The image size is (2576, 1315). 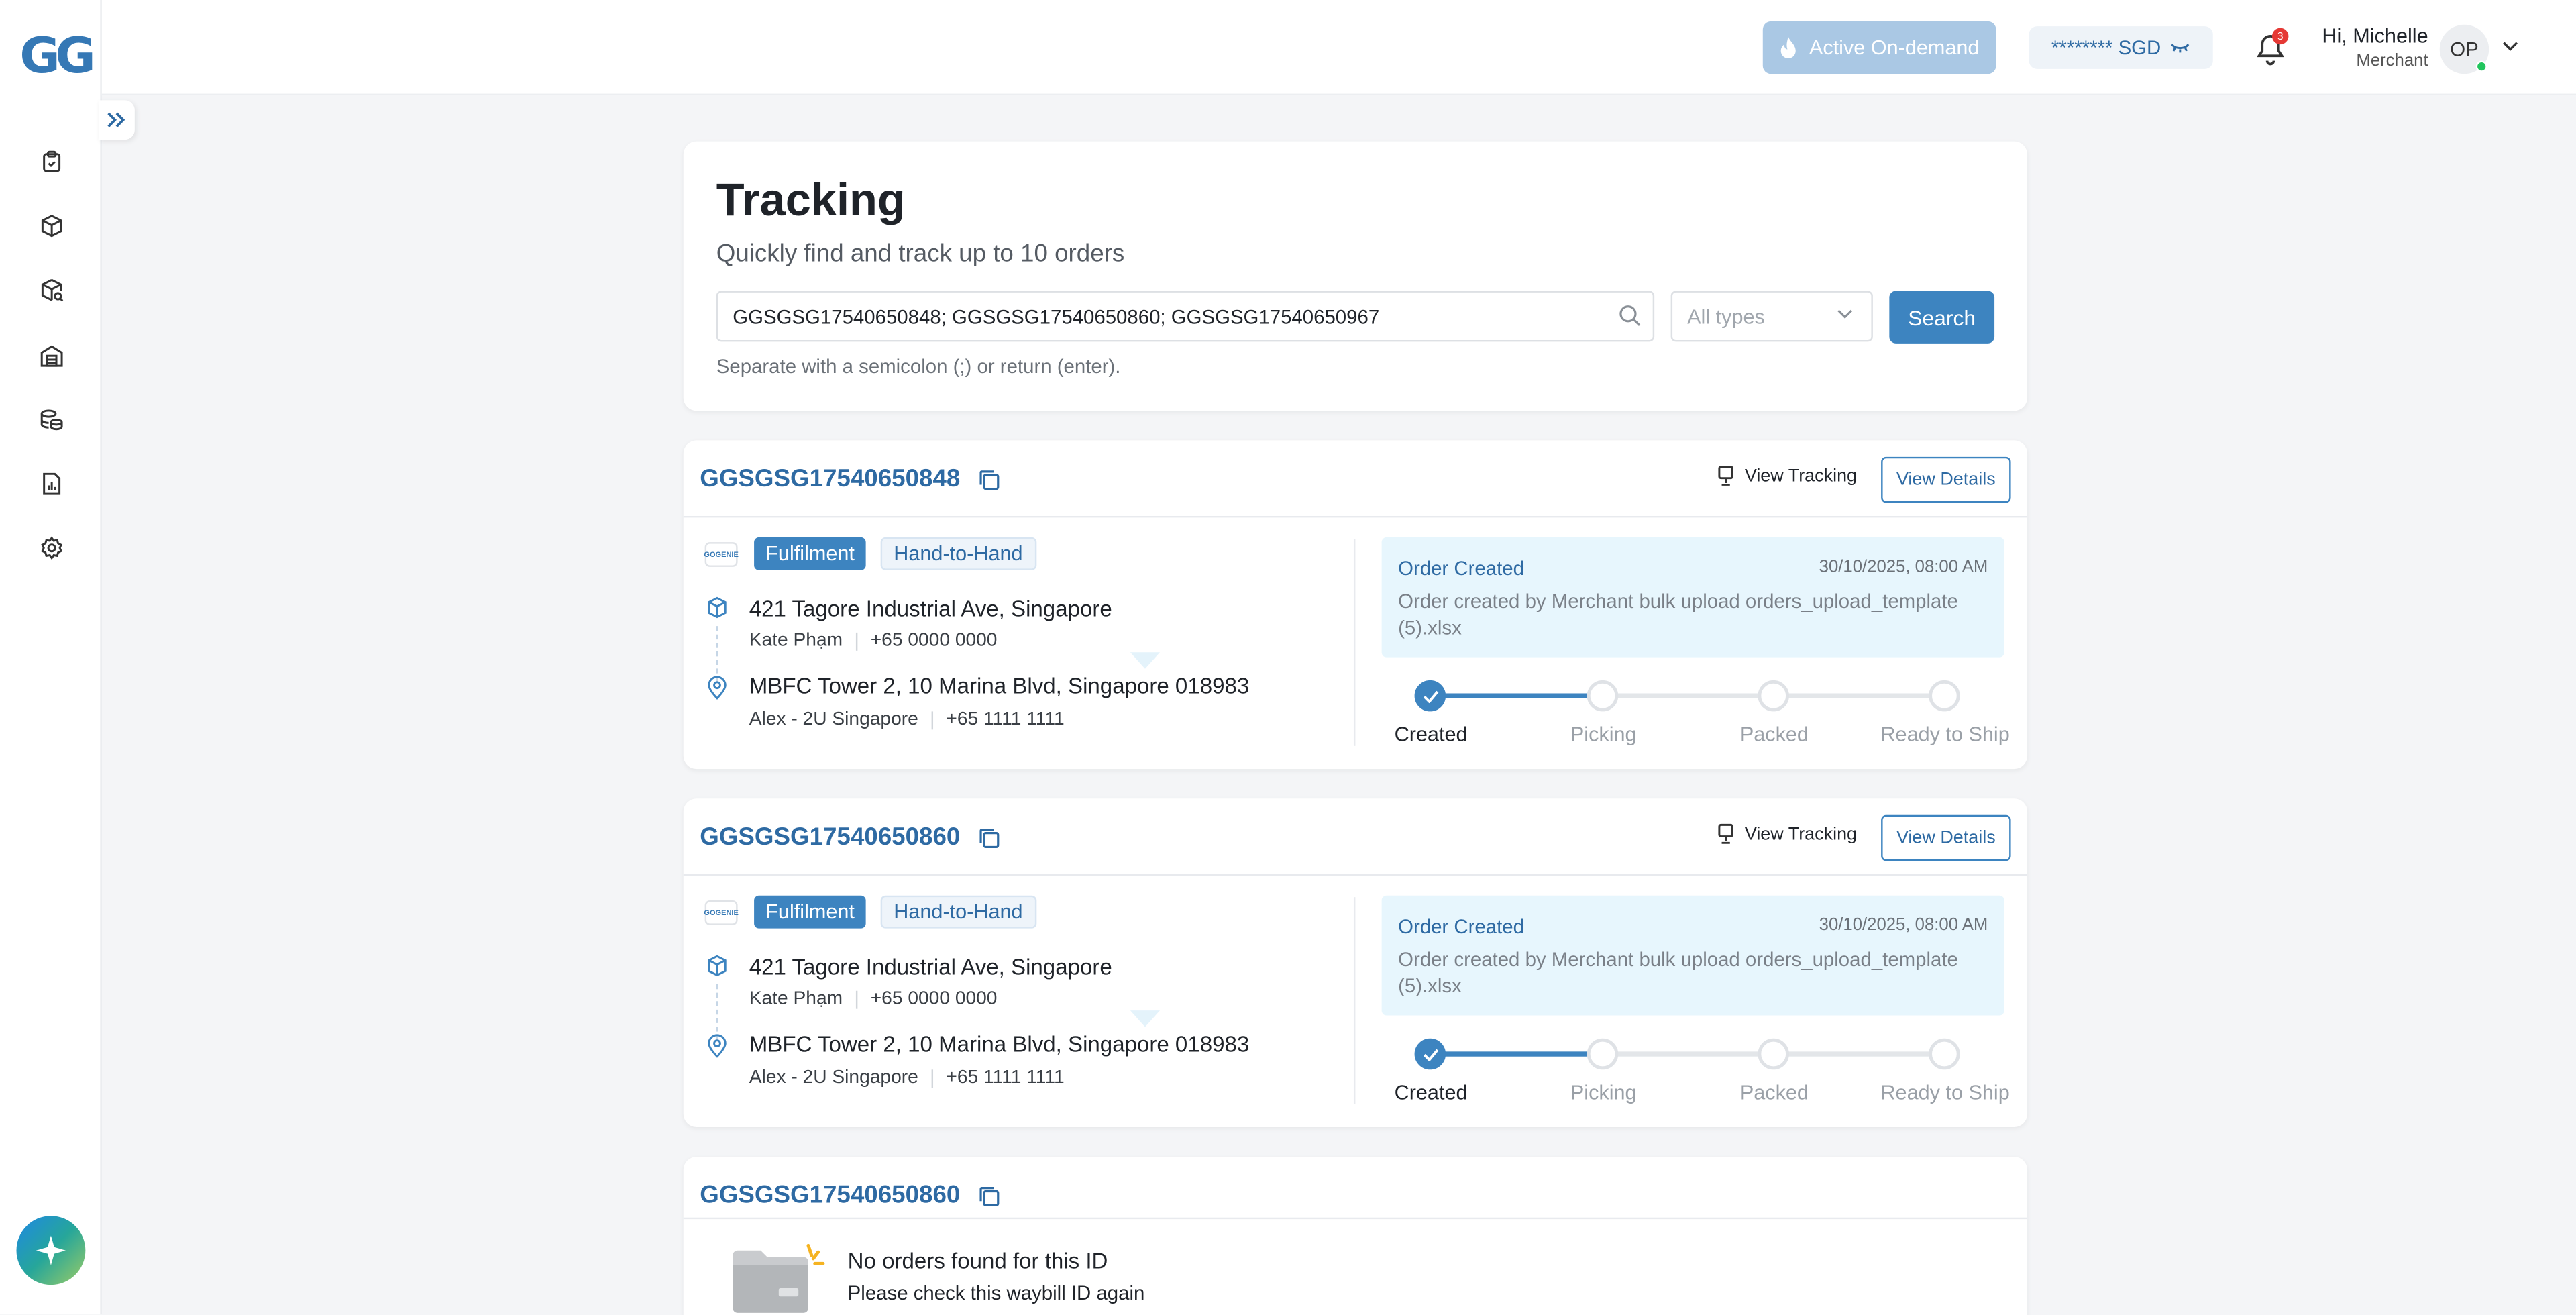 What do you see at coordinates (50, 483) in the screenshot?
I see `report-icon` at bounding box center [50, 483].